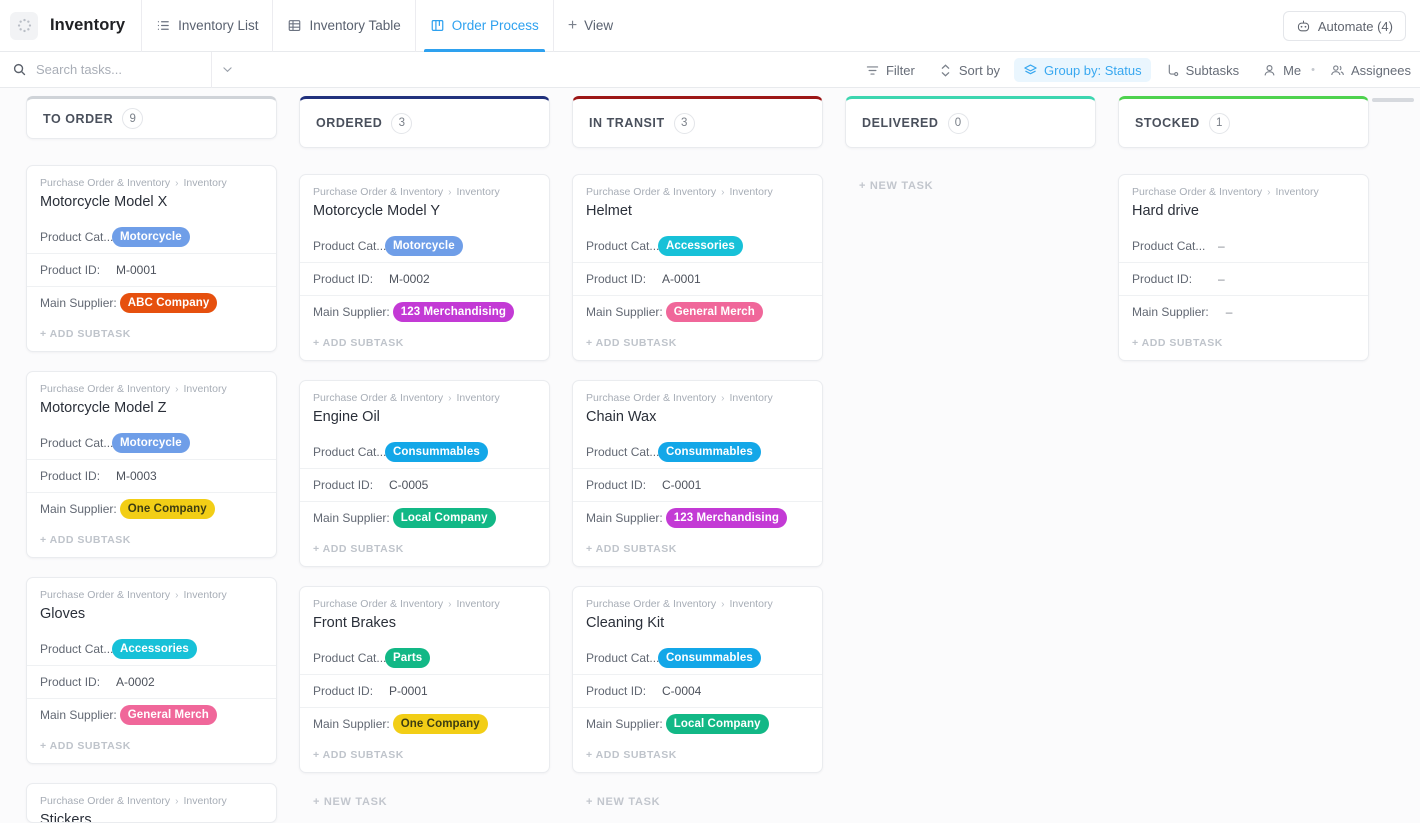 The image size is (1420, 823). I want to click on column-header: TO ORDER 9, so click(151, 117).